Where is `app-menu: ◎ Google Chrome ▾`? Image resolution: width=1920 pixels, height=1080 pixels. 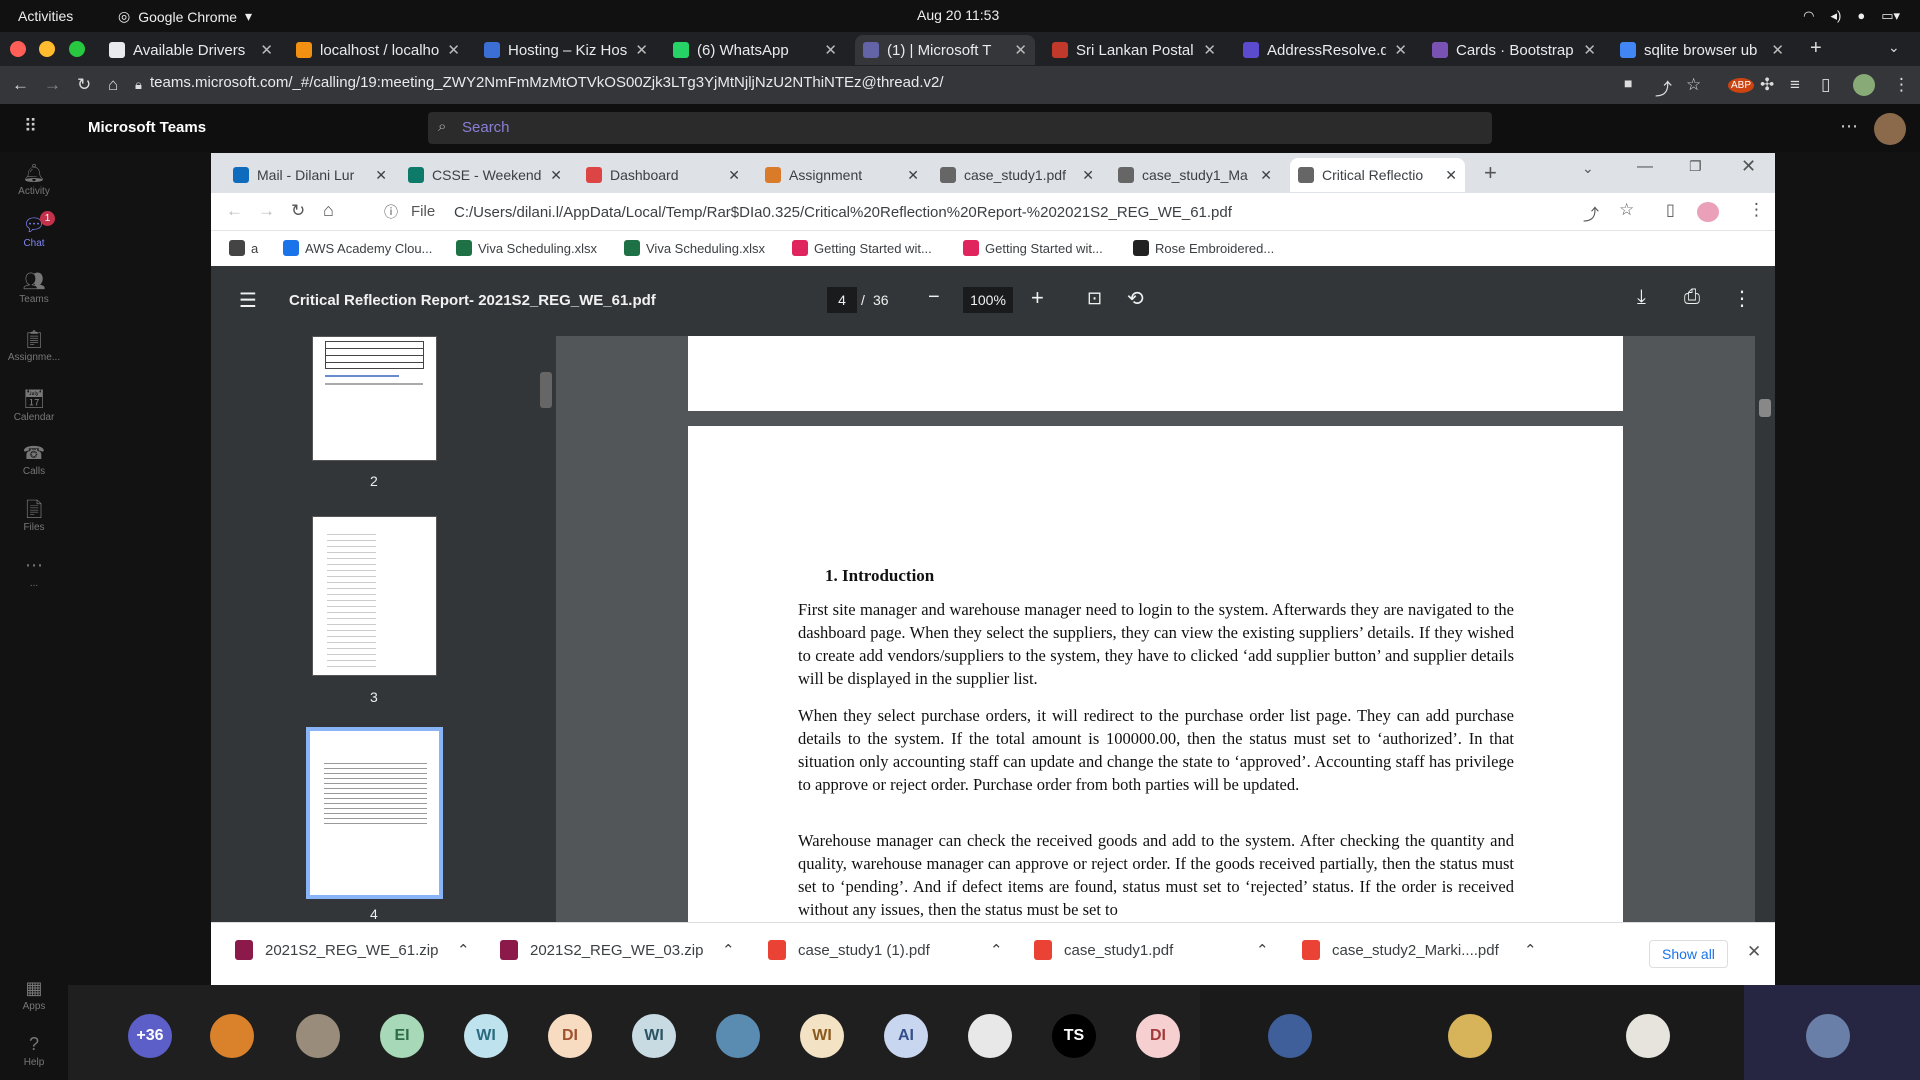 app-menu: ◎ Google Chrome ▾ is located at coordinates (185, 16).